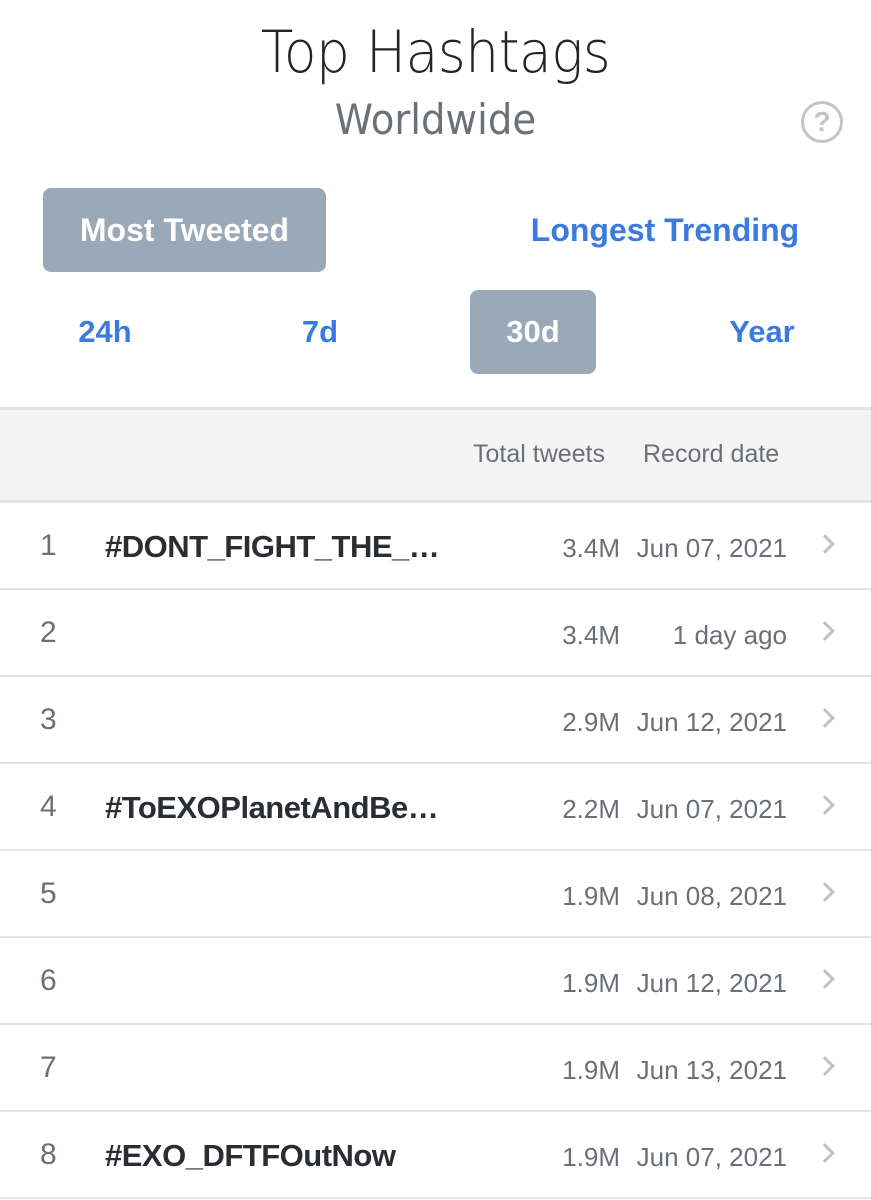  I want to click on table-row: 1 #DONT_FIGHT_THE_… 3.4M Jun 07, 2021, so click(435, 546).